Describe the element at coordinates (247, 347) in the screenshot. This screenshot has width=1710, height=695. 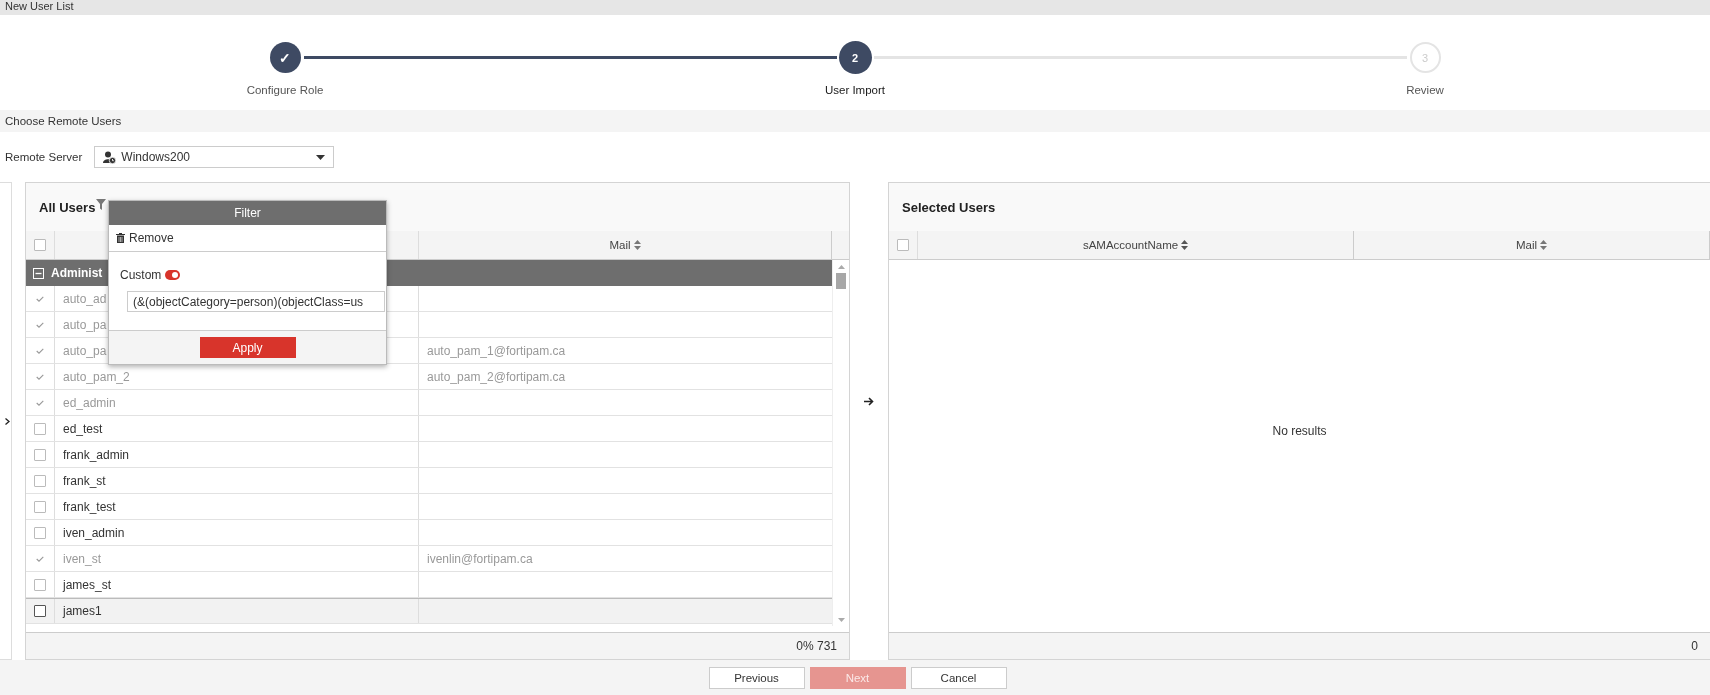
I see `apply-button: Apply` at that location.